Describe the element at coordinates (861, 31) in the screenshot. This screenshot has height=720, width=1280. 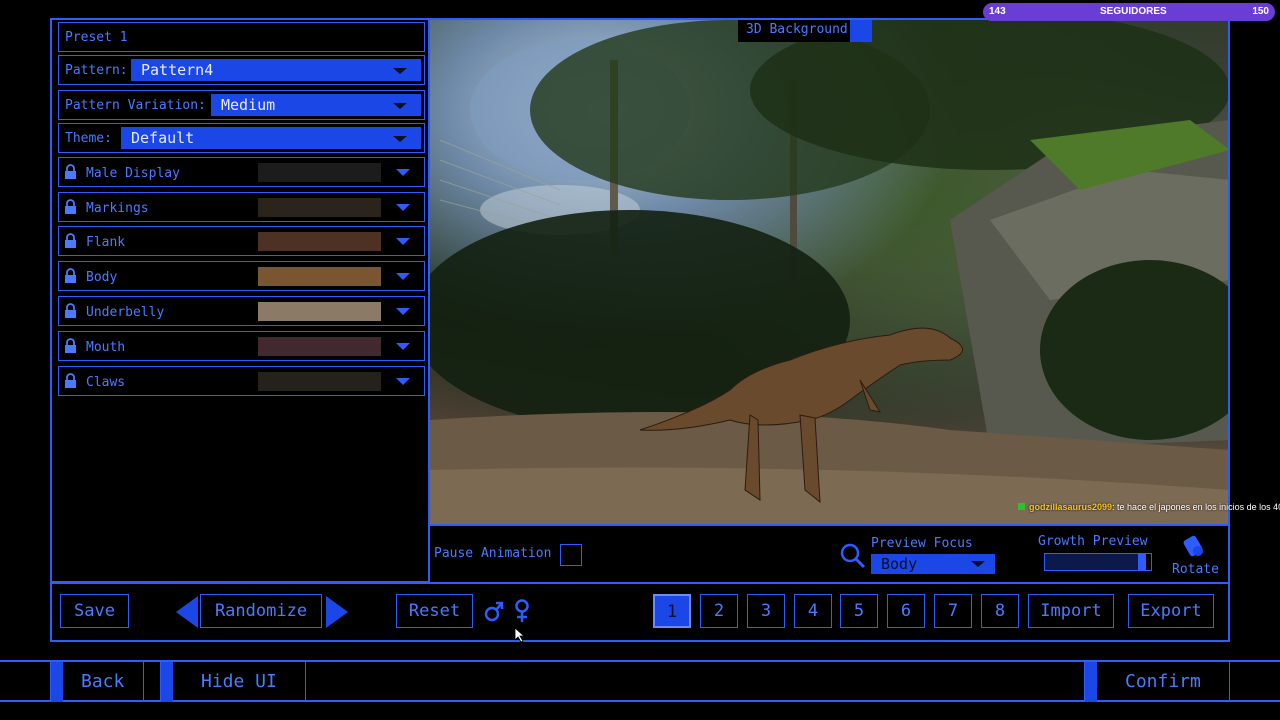
I see `3d-background-toggle` at that location.